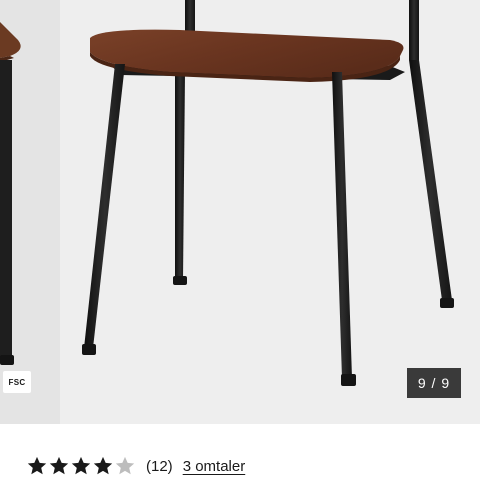 The width and height of the screenshot is (480, 480). I want to click on rating-summary: (12) 3 omtaler, so click(135, 466).